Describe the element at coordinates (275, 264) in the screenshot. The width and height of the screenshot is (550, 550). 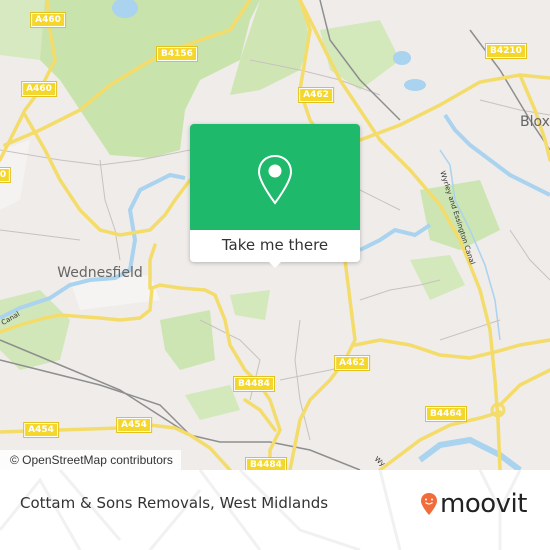
I see `popup-pointer` at that location.